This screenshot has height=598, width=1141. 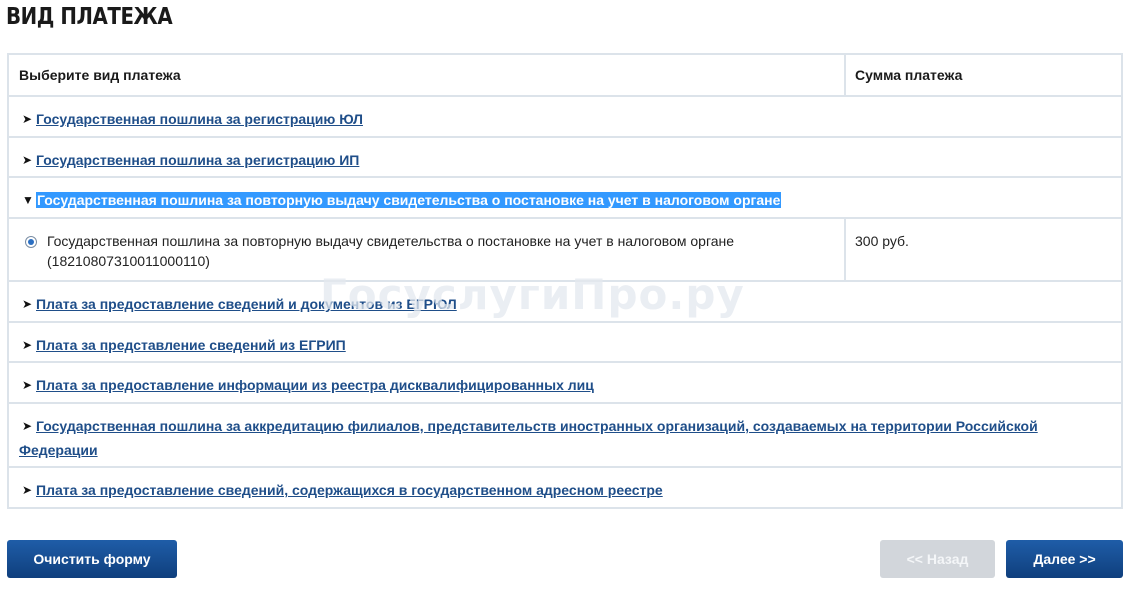 What do you see at coordinates (29, 200) in the screenshot?
I see `triangle-down-icon: ▼` at bounding box center [29, 200].